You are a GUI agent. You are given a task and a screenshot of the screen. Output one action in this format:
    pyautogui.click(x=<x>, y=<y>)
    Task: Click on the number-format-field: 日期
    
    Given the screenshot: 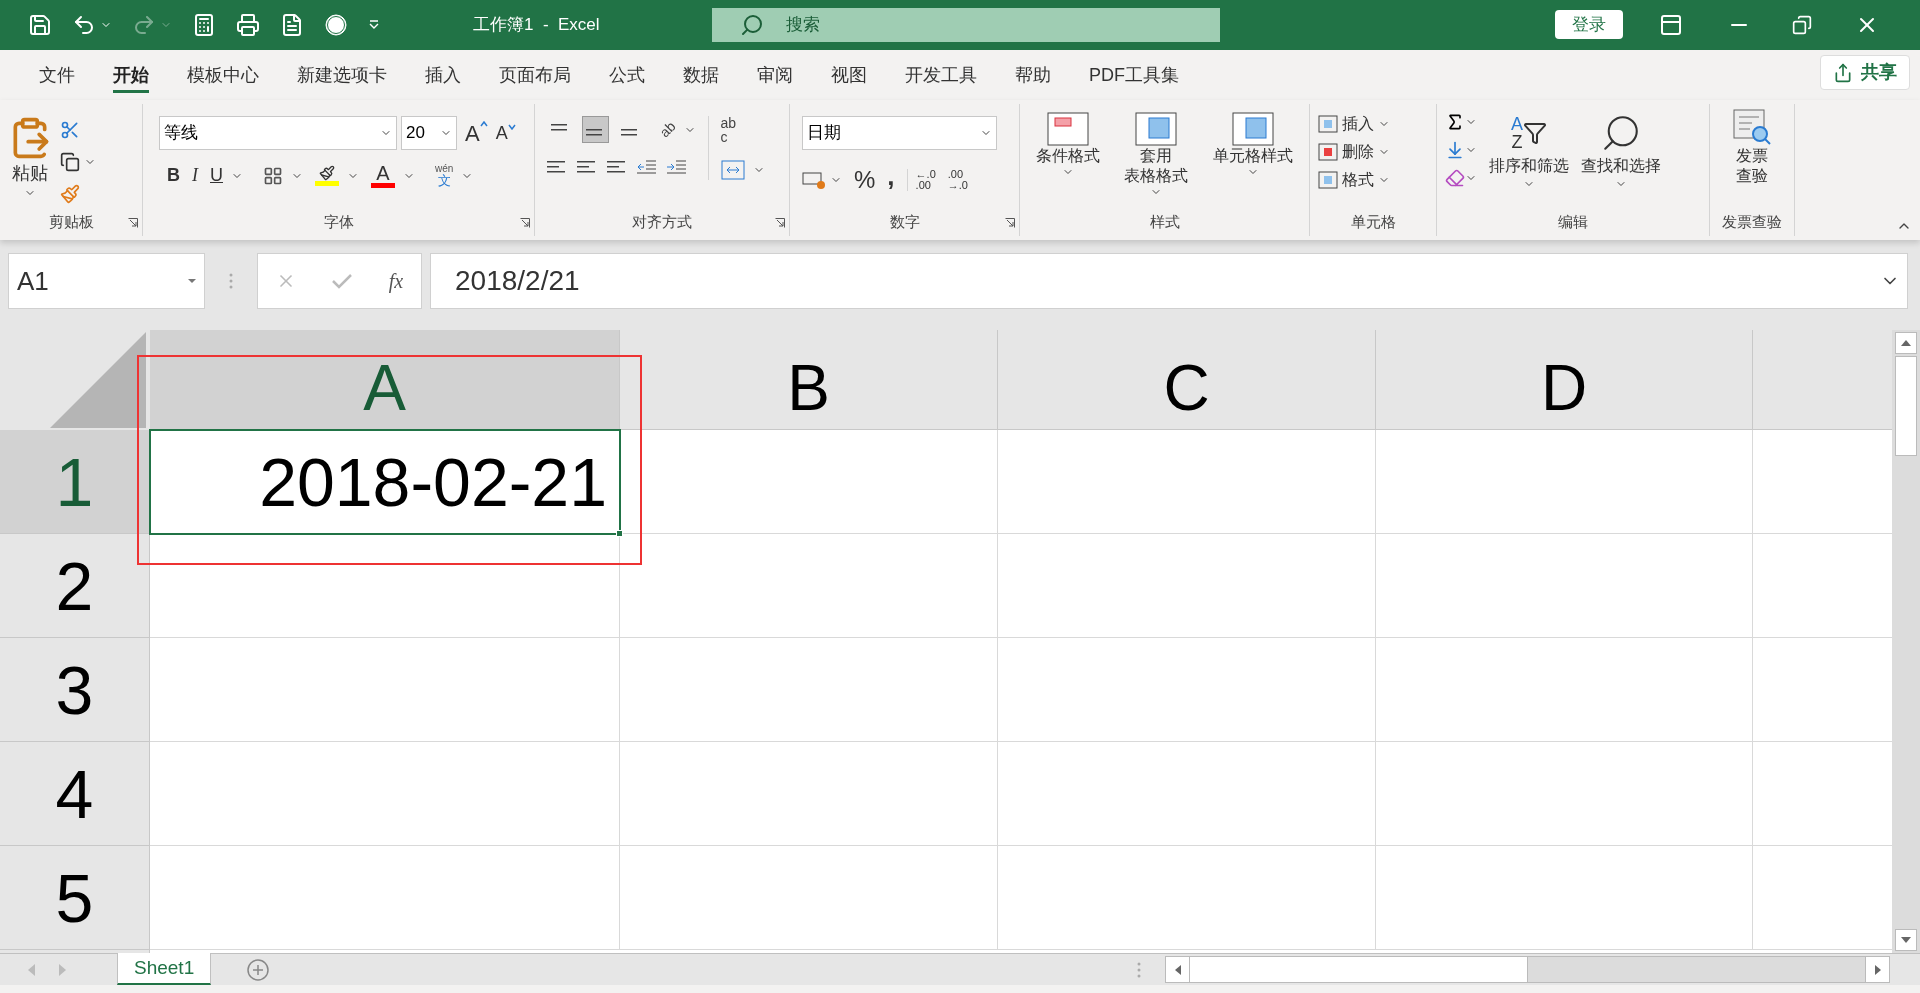 What is the action you would take?
    pyautogui.click(x=899, y=133)
    